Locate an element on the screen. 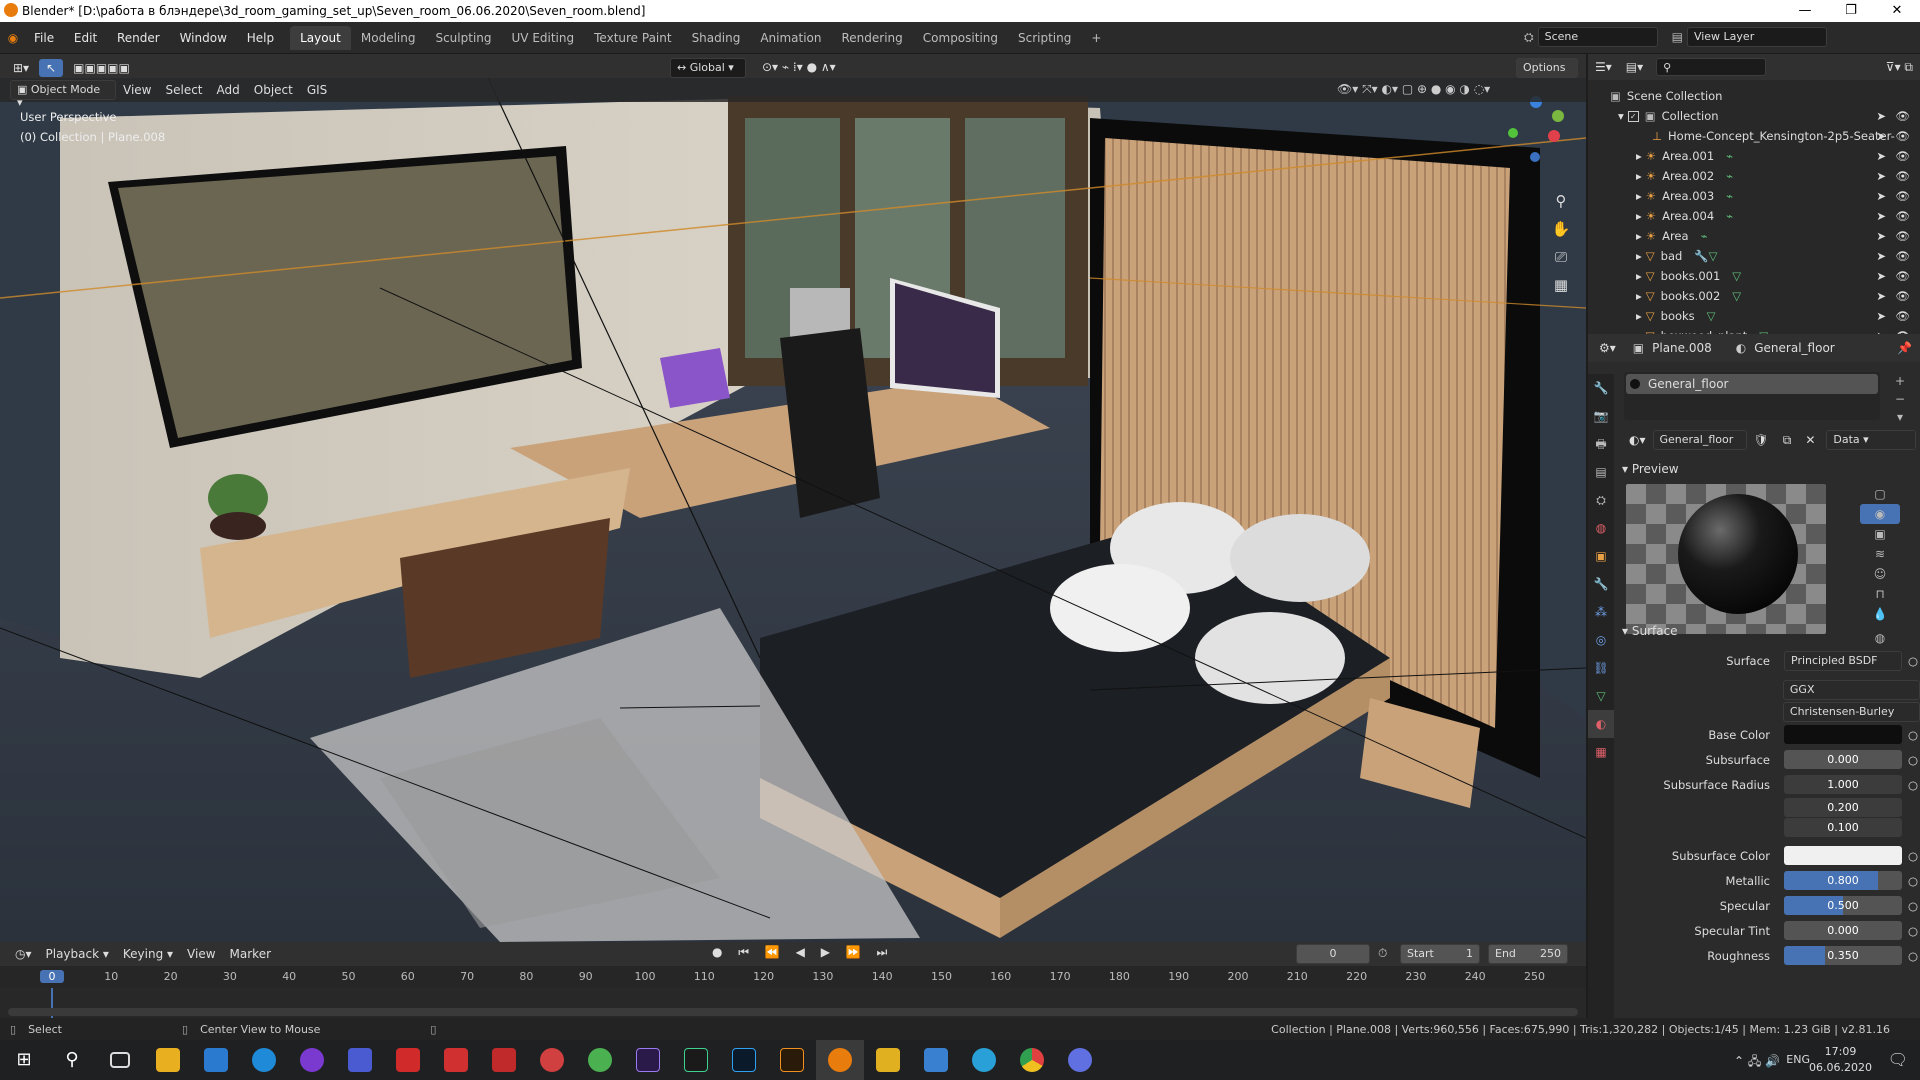 Image resolution: width=1920 pixels, height=1080 pixels. render-tab-icon: 📷 is located at coordinates (1601, 416).